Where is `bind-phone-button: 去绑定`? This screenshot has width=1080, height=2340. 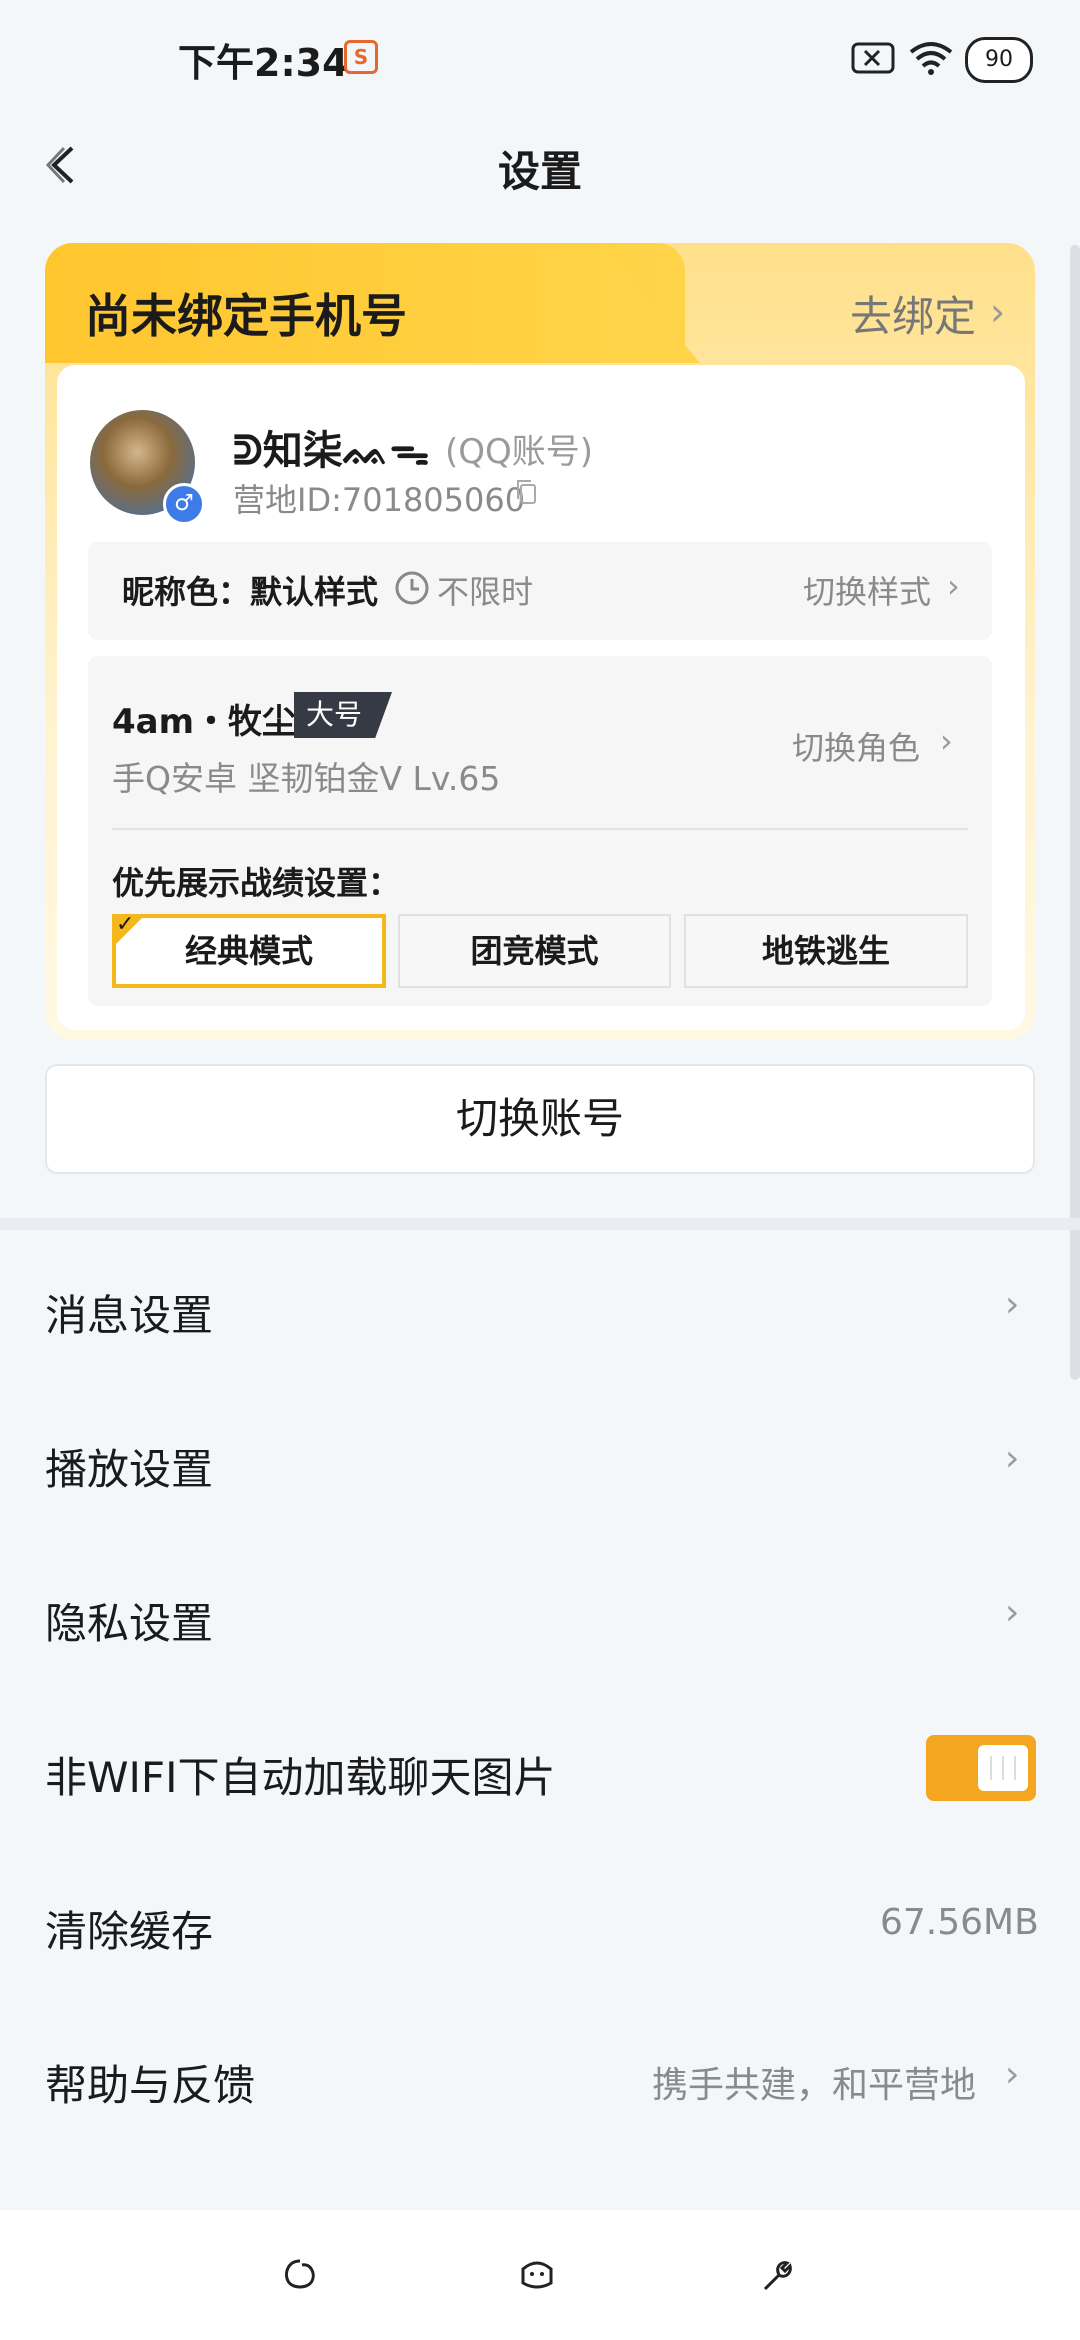
bind-phone-button: 去绑定 is located at coordinates (913, 313).